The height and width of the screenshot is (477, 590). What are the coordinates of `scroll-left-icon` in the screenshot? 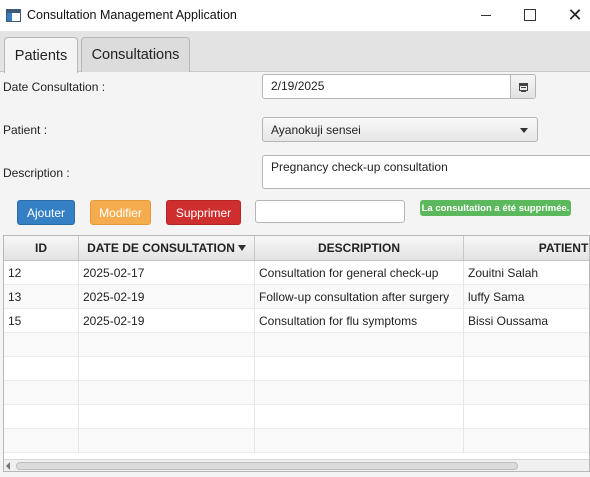 It's located at (8, 466).